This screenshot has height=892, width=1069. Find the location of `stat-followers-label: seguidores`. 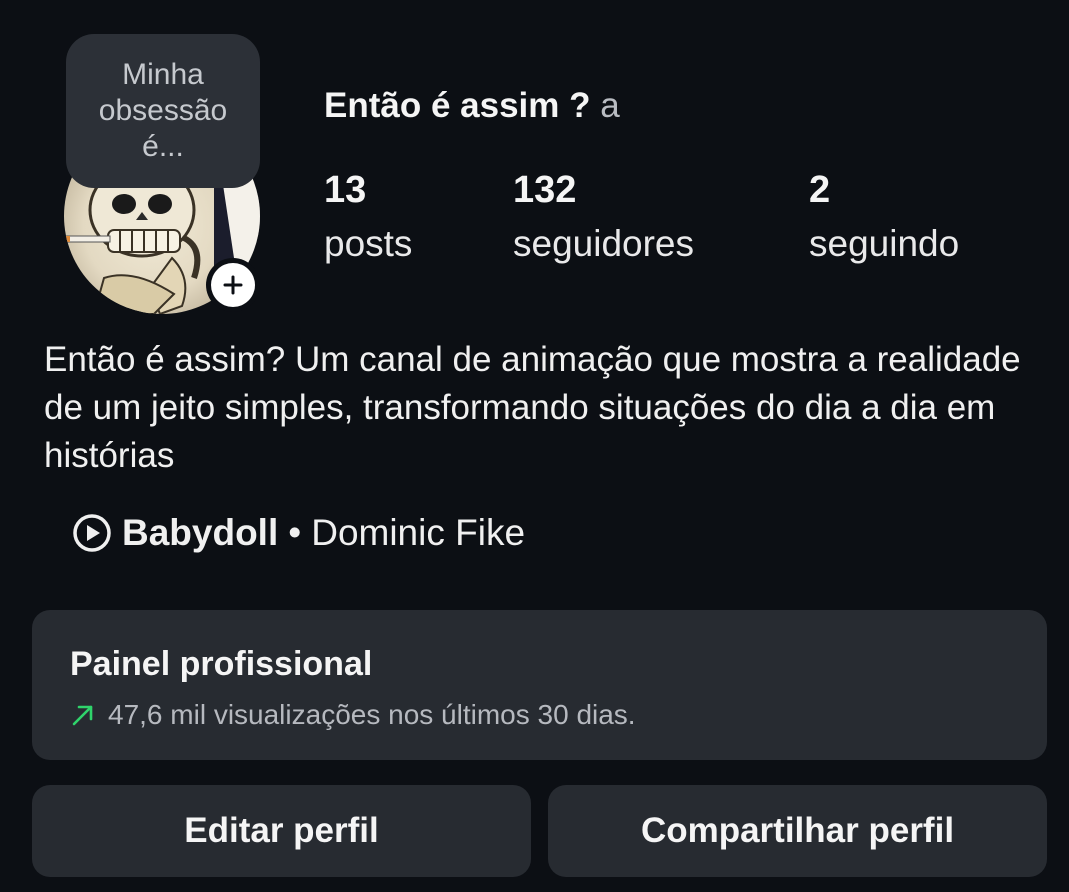

stat-followers-label: seguidores is located at coordinates (604, 243).